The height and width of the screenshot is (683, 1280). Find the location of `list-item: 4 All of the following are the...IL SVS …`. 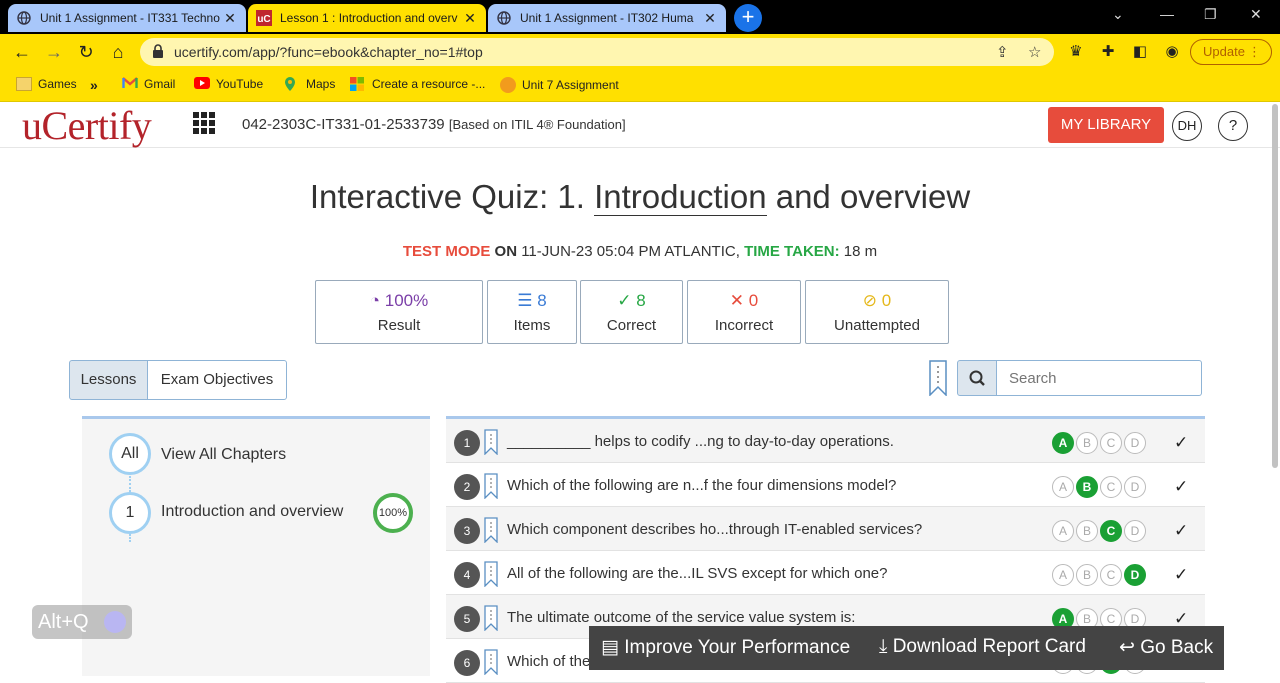

list-item: 4 All of the following are the...IL SVS … is located at coordinates (825, 573).